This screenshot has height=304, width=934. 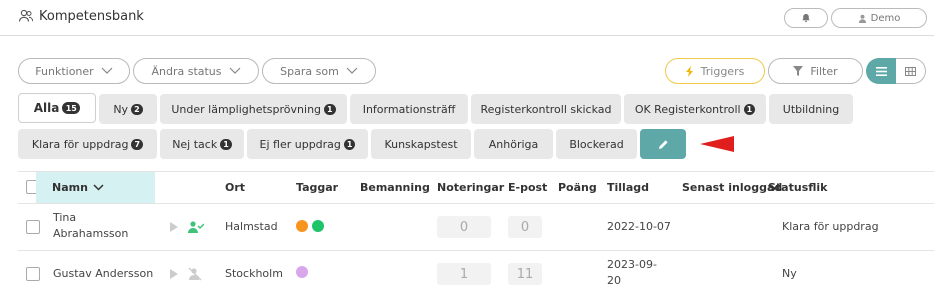 What do you see at coordinates (824, 71) in the screenshot?
I see `filter-label: Filter` at bounding box center [824, 71].